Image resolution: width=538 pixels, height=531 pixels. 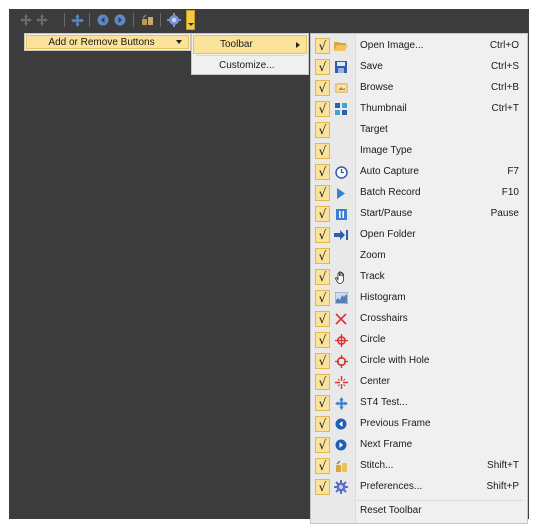 What do you see at coordinates (174, 20) in the screenshot?
I see `preferences-icon` at bounding box center [174, 20].